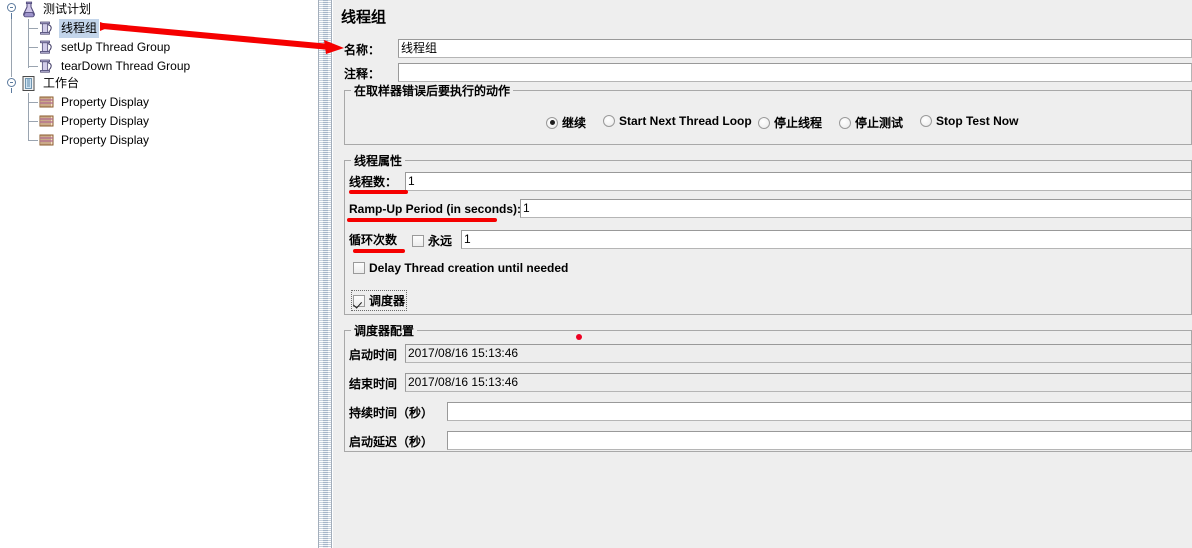 Image resolution: width=1192 pixels, height=548 pixels. Describe the element at coordinates (440, 241) in the screenshot. I see `checkbox-label: 永远` at that location.